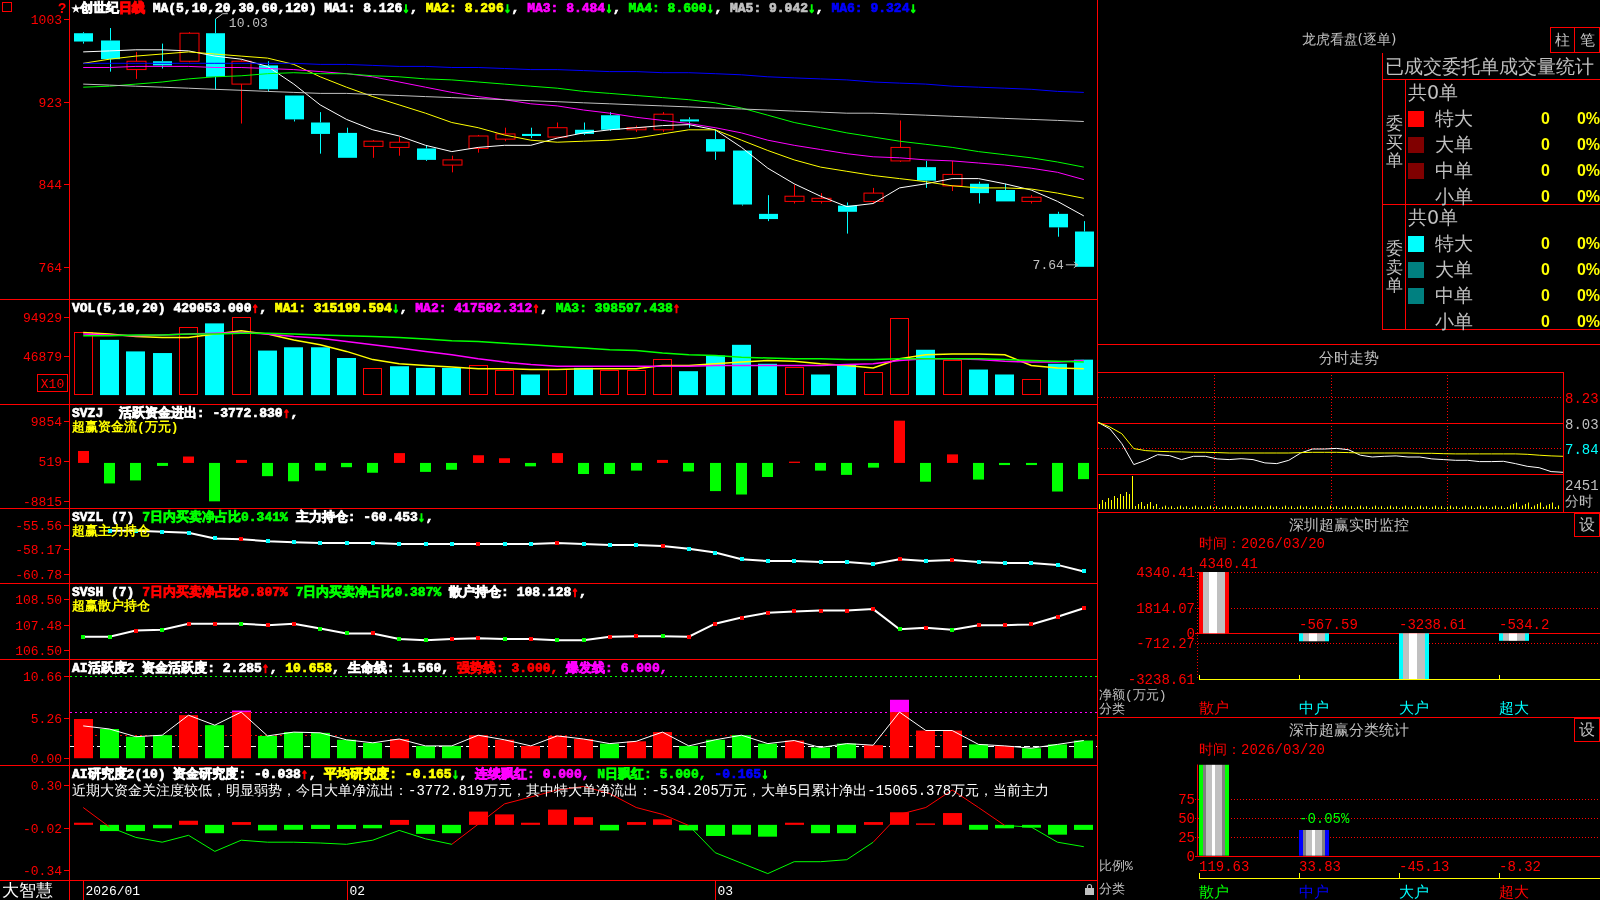 Image resolution: width=1600 pixels, height=900 pixels. What do you see at coordinates (52, 383) in the screenshot?
I see `unit-label: X10` at bounding box center [52, 383].